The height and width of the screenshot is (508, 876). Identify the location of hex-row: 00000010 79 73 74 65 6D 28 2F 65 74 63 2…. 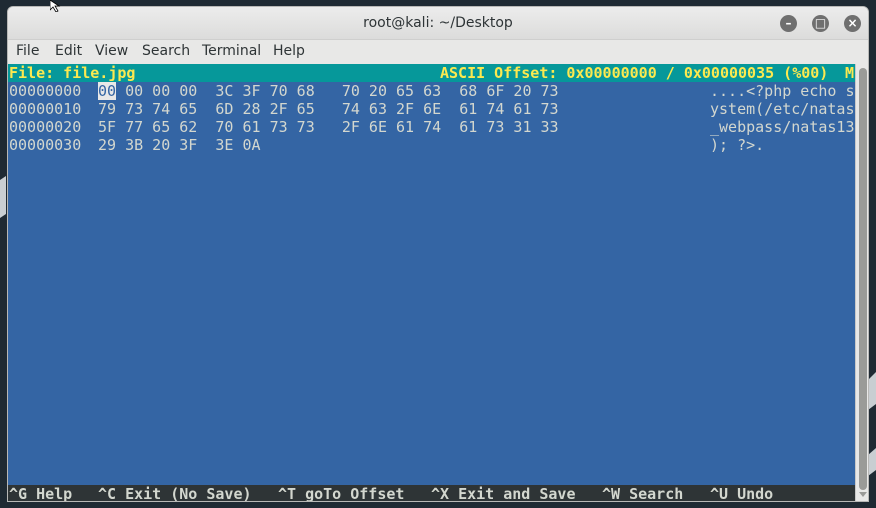
(431, 109).